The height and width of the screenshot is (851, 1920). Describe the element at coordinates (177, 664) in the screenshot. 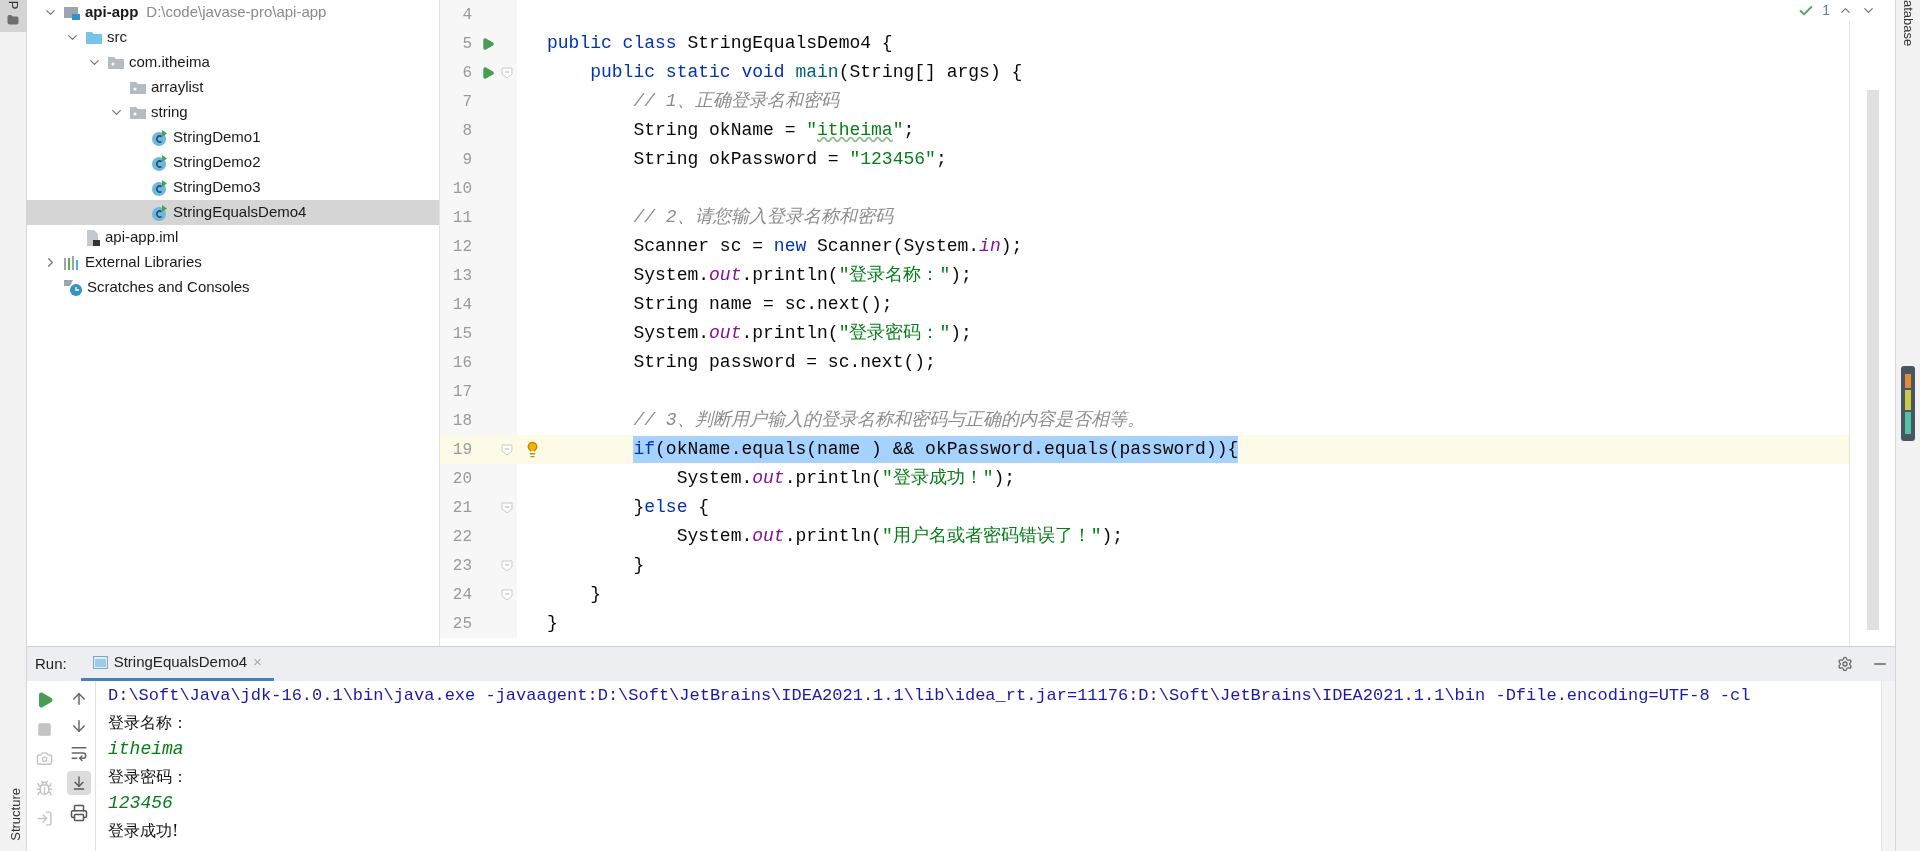

I see `run-tab: StringEqualsDemo4 ×` at that location.